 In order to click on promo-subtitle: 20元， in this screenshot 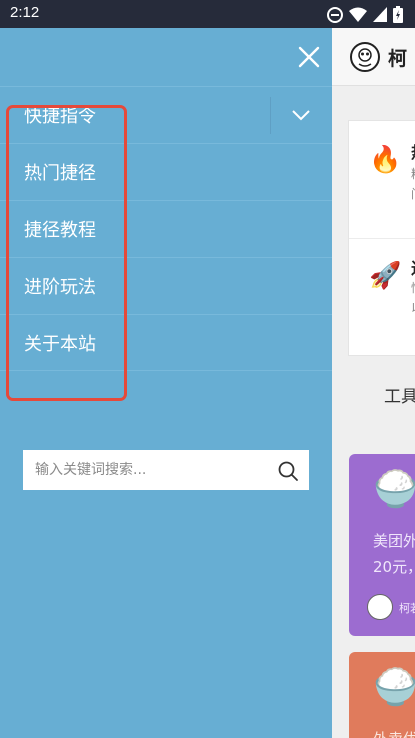, I will do `click(394, 567)`.